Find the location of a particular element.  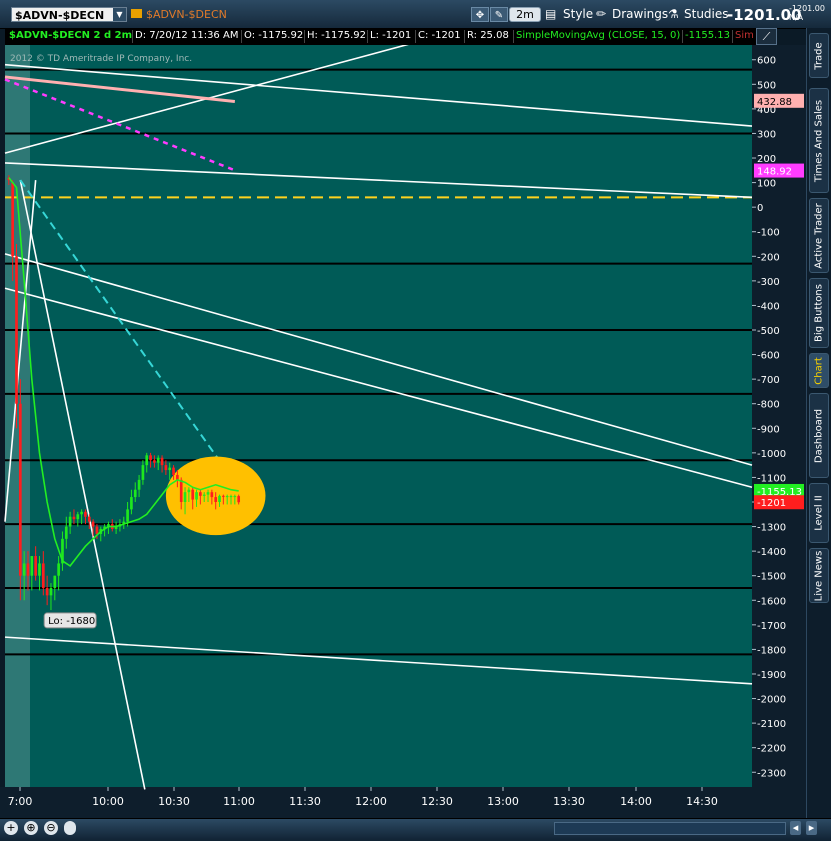

studies-icon: ⚗ is located at coordinates (673, 14).